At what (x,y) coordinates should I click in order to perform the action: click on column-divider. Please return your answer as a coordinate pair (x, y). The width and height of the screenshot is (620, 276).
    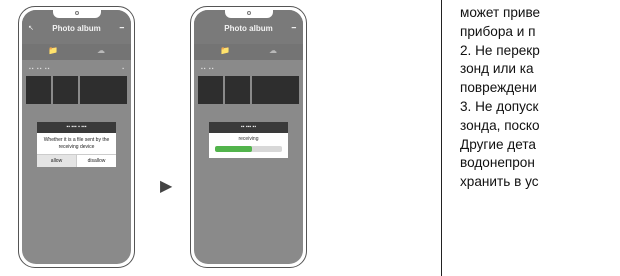
    Looking at the image, I should click on (441, 138).